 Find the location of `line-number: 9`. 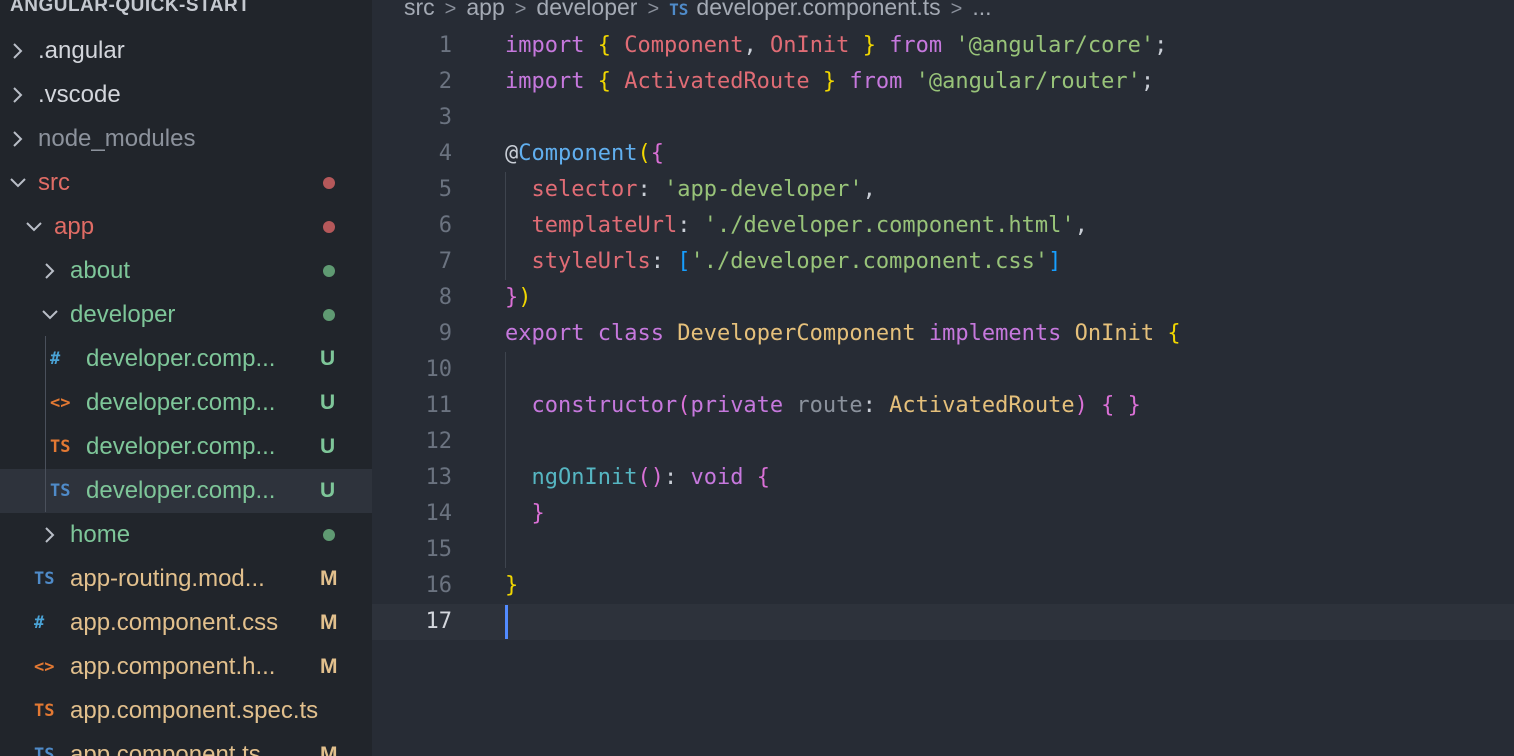

line-number: 9 is located at coordinates (445, 333).